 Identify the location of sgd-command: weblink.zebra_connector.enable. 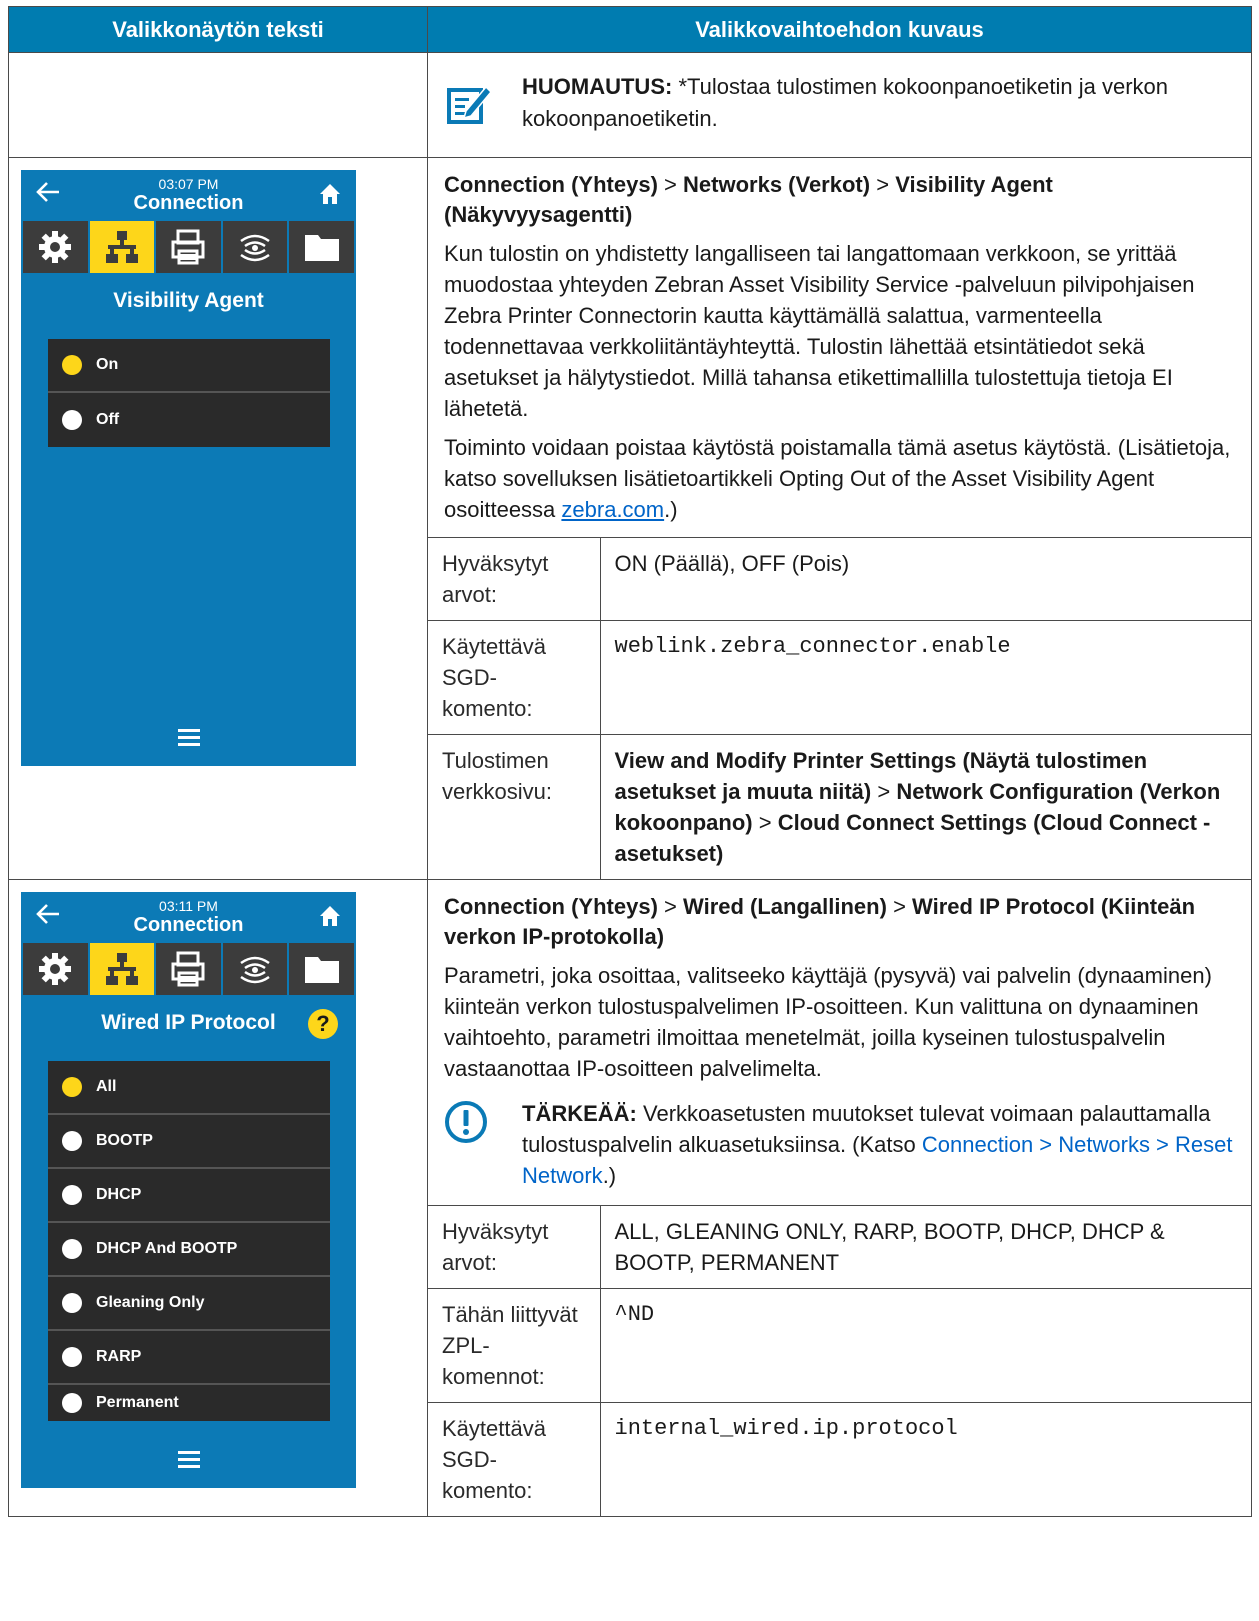
(925, 677).